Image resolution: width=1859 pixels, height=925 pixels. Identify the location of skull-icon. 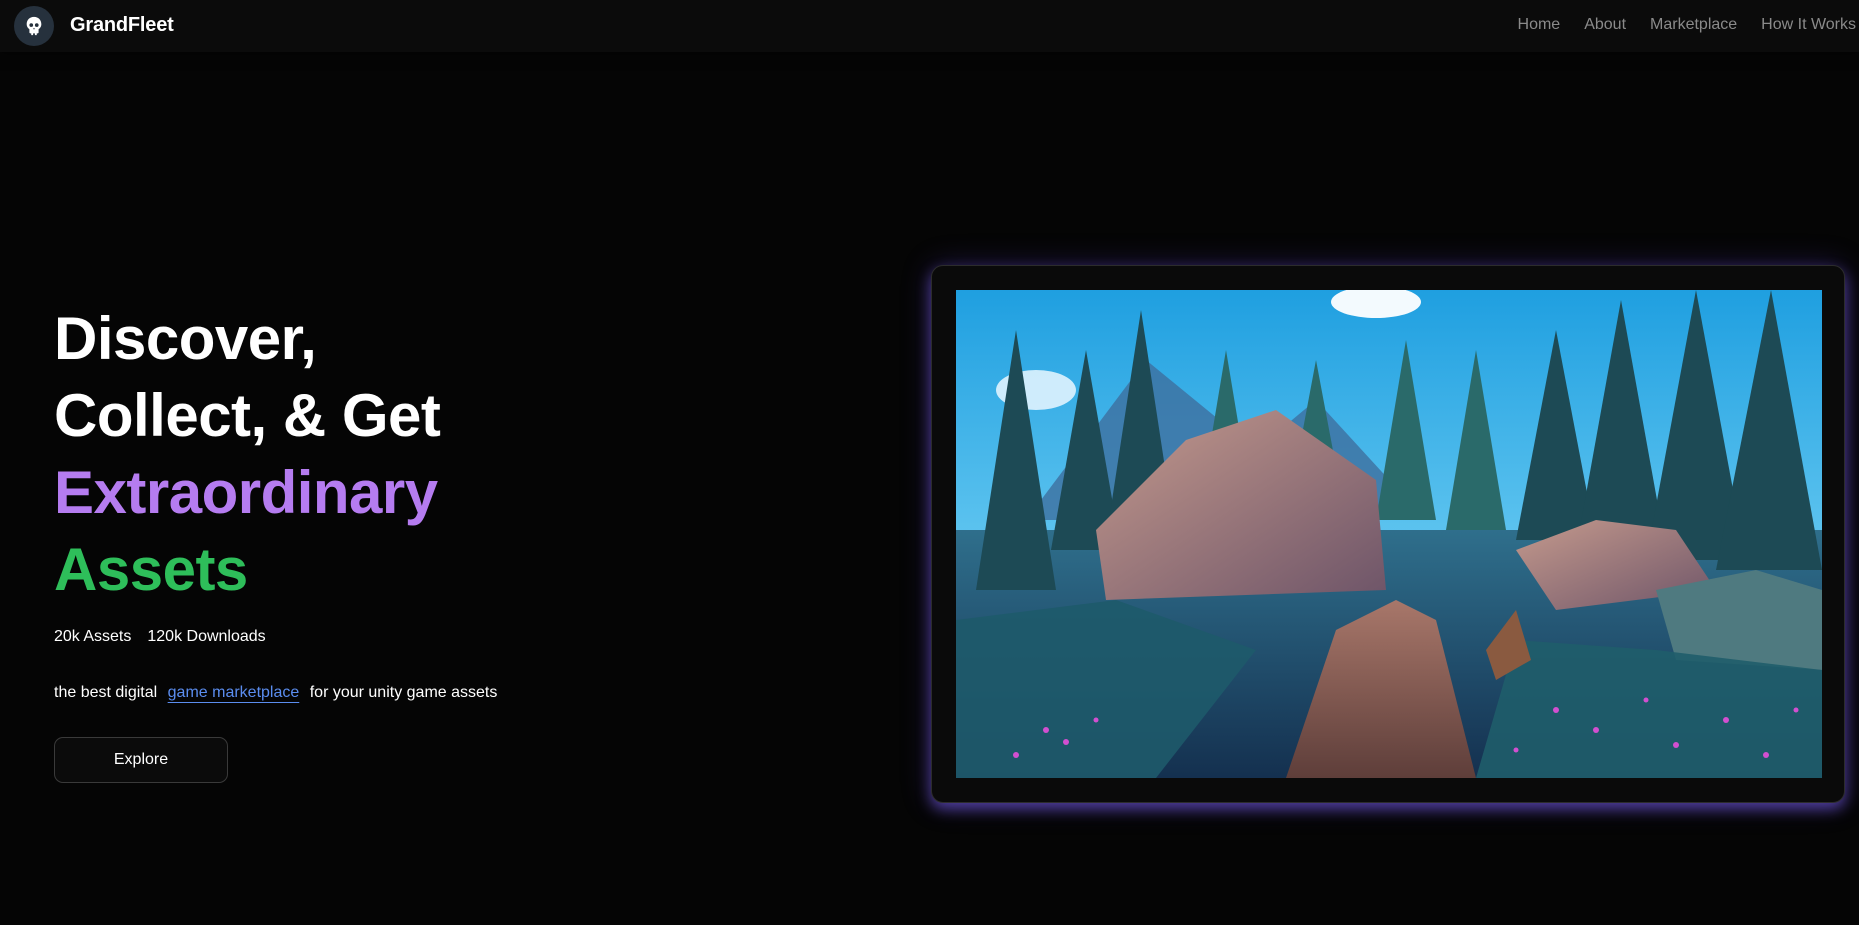
(34, 26).